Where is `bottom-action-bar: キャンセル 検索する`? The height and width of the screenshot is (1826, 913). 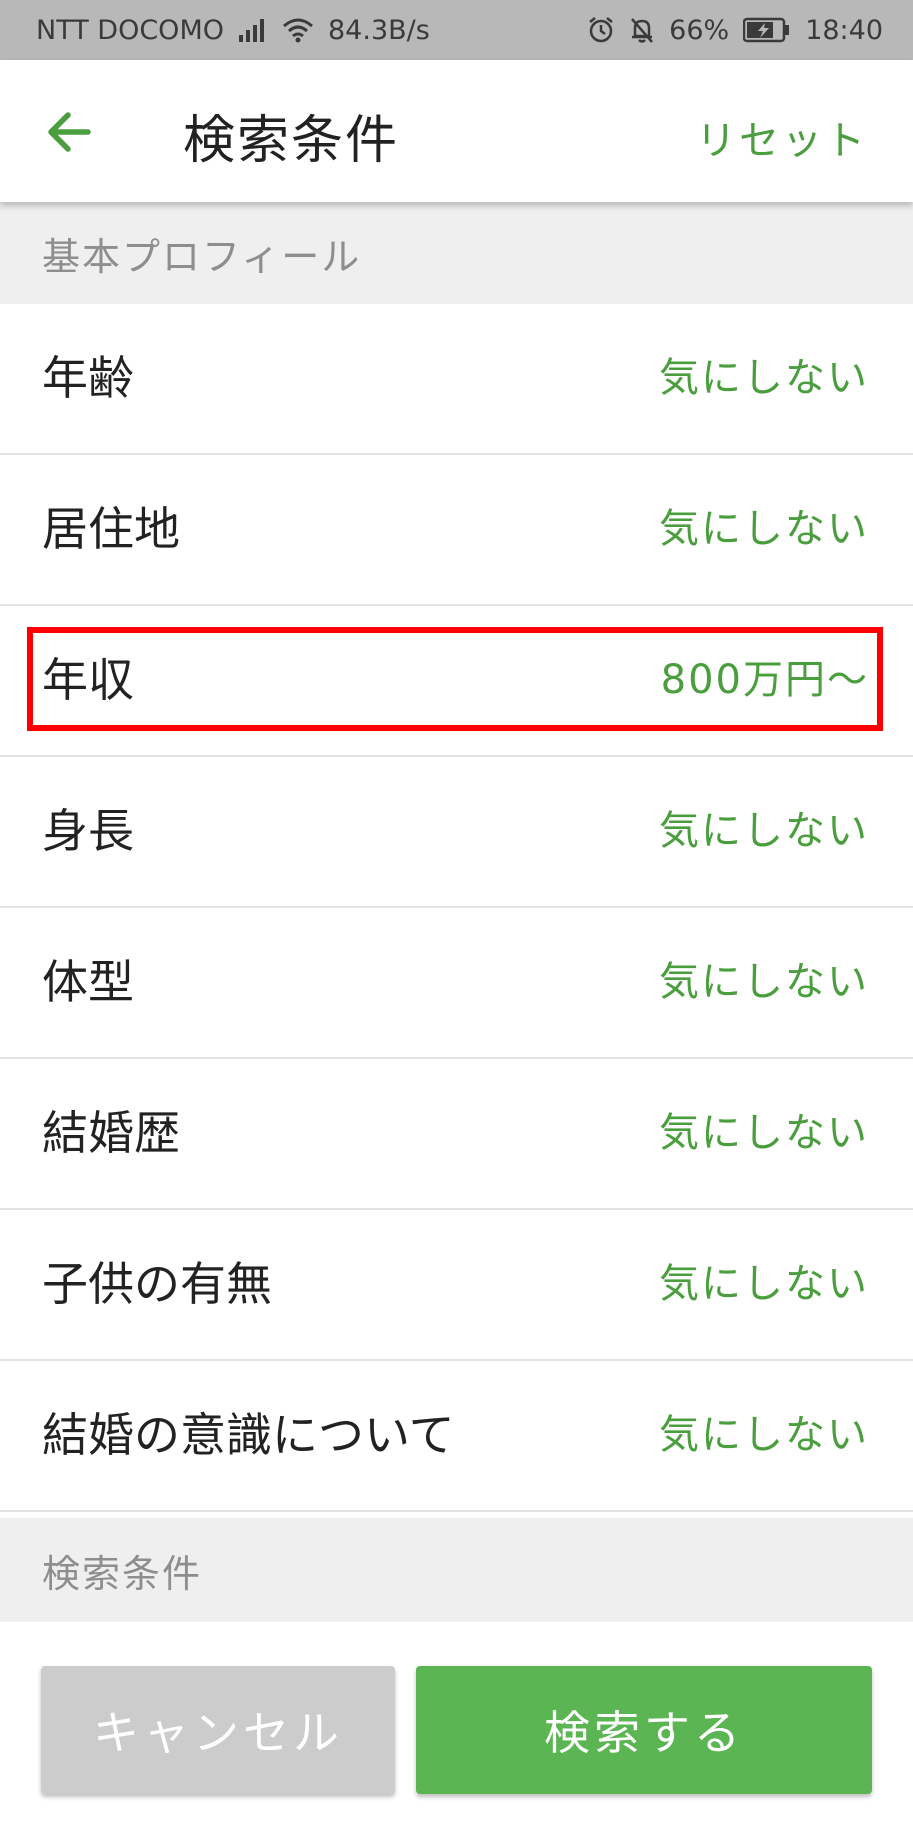 bottom-action-bar: キャンセル 検索する is located at coordinates (456, 1724).